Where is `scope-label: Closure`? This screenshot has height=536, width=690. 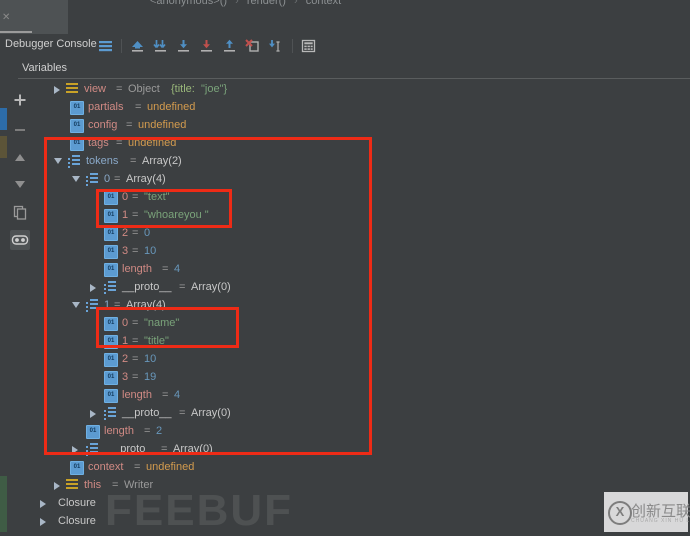 scope-label: Closure is located at coordinates (77, 521).